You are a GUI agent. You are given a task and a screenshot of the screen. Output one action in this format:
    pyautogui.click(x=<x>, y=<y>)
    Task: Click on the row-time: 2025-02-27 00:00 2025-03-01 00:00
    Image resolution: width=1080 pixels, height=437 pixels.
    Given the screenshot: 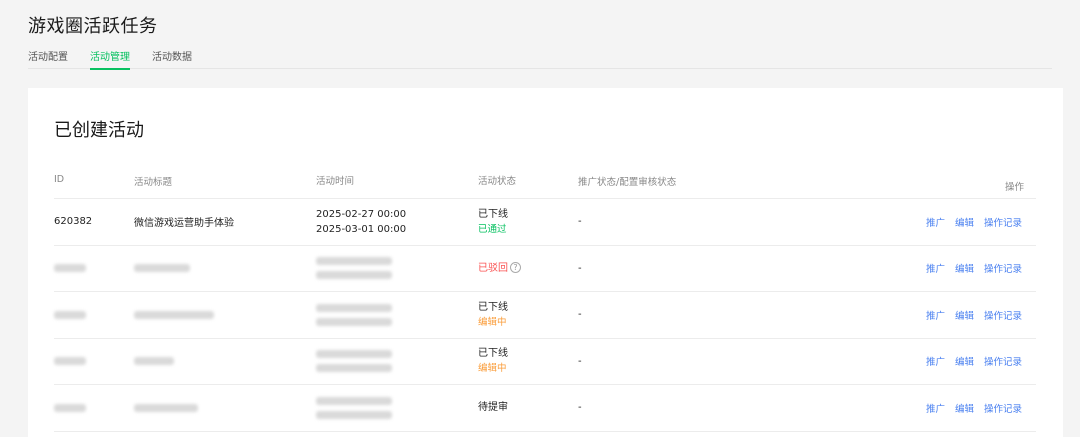 What is the action you would take?
    pyautogui.click(x=361, y=222)
    